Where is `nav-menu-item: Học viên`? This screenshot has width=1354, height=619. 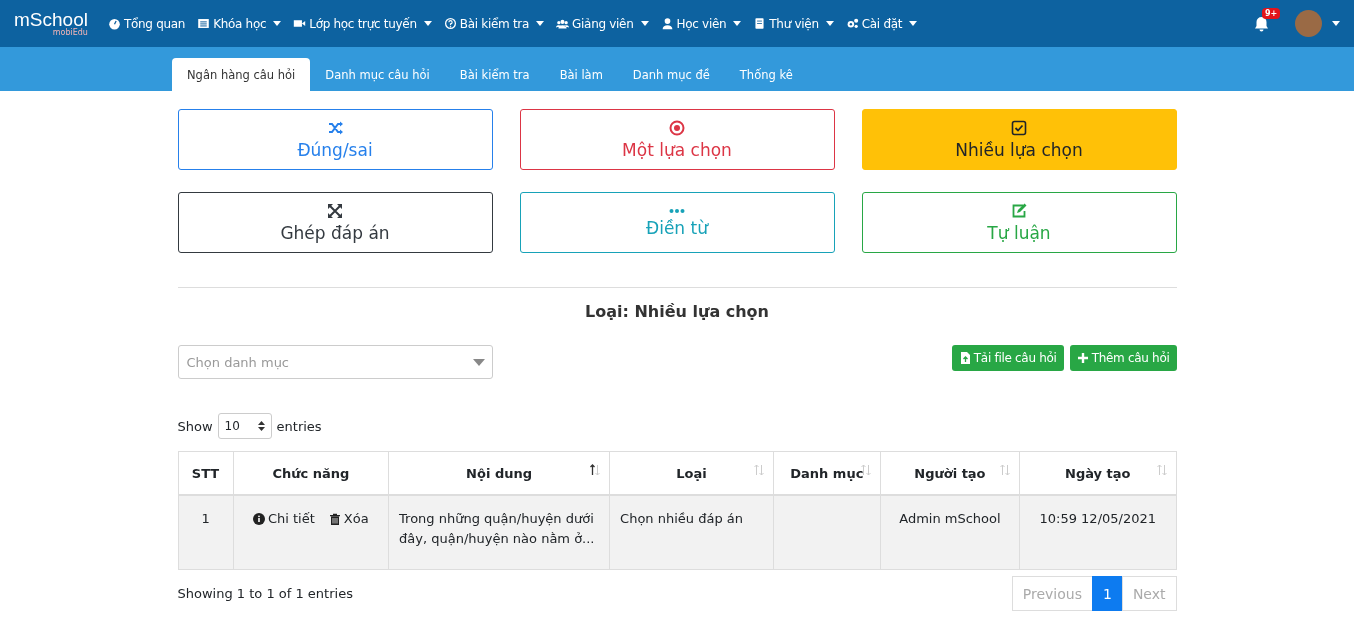
nav-menu-item: Học viên is located at coordinates (701, 23).